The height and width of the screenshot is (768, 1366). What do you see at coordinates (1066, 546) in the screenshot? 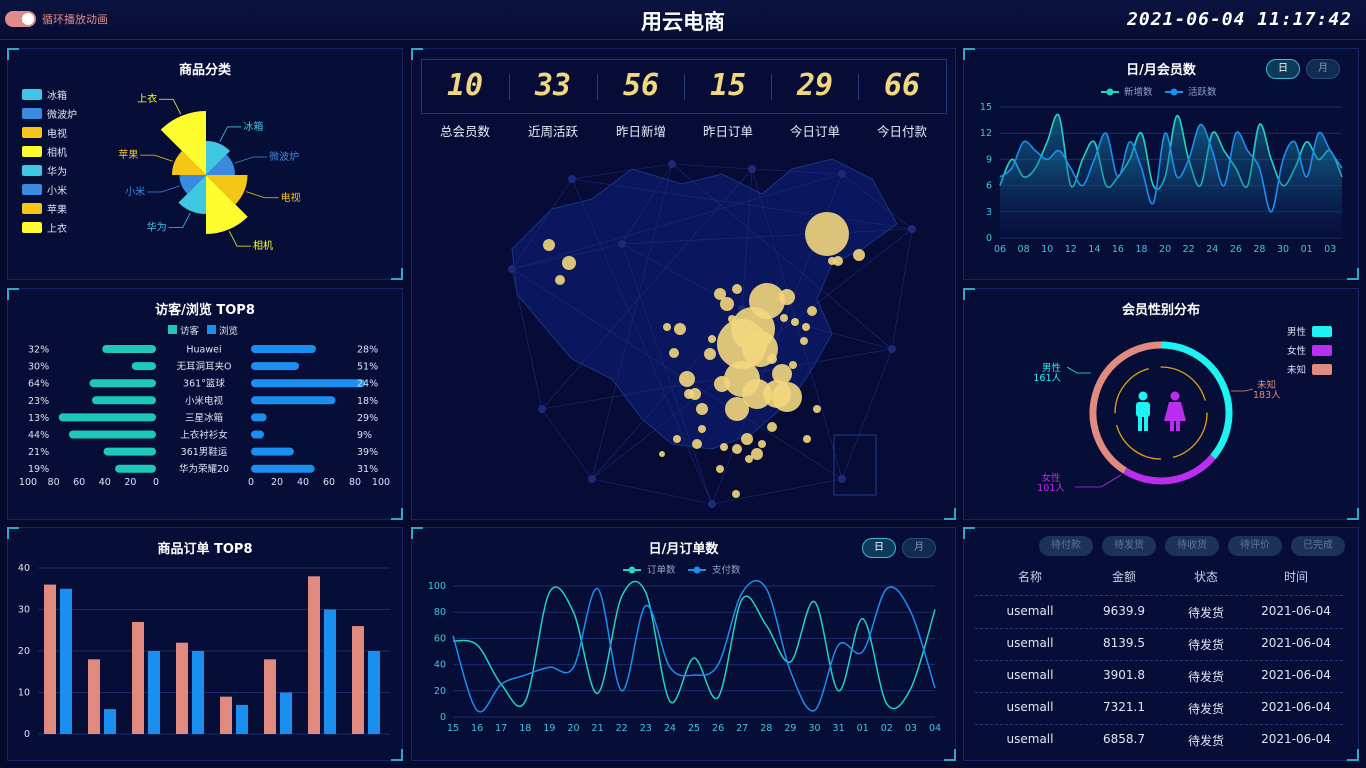
I see `status-filter-button: 待付款` at bounding box center [1066, 546].